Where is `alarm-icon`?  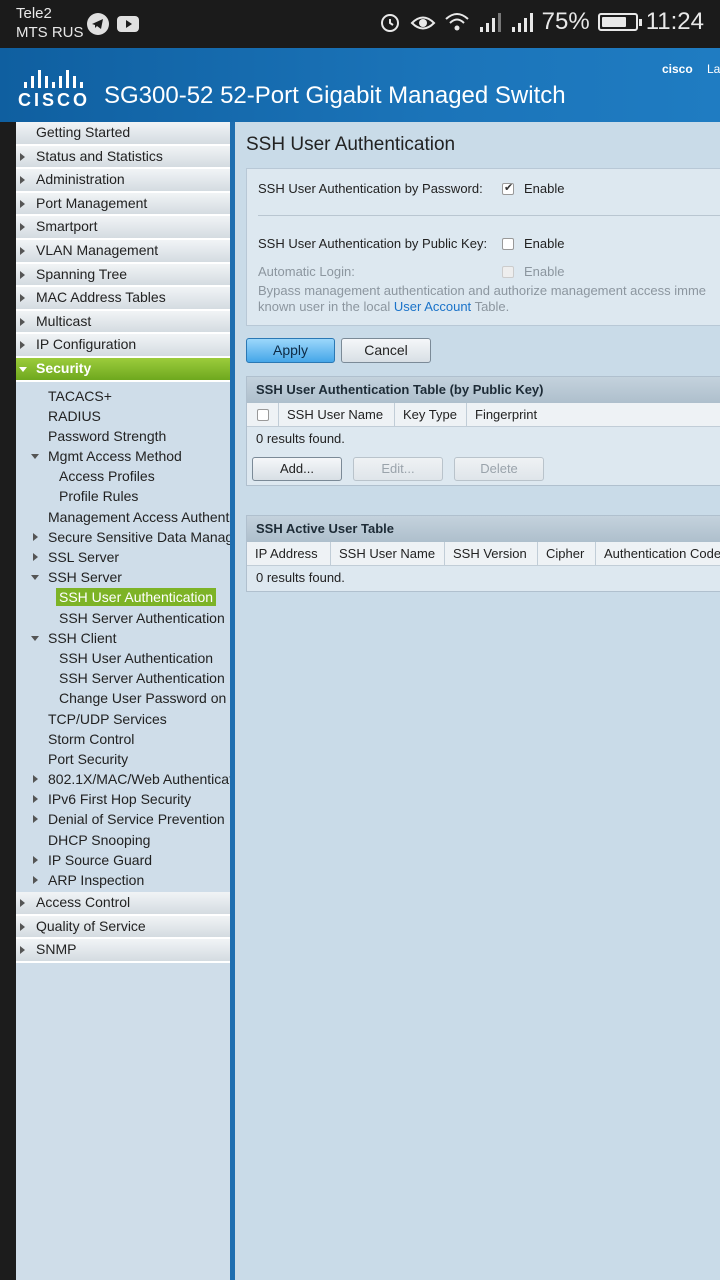
alarm-icon is located at coordinates (389, 23).